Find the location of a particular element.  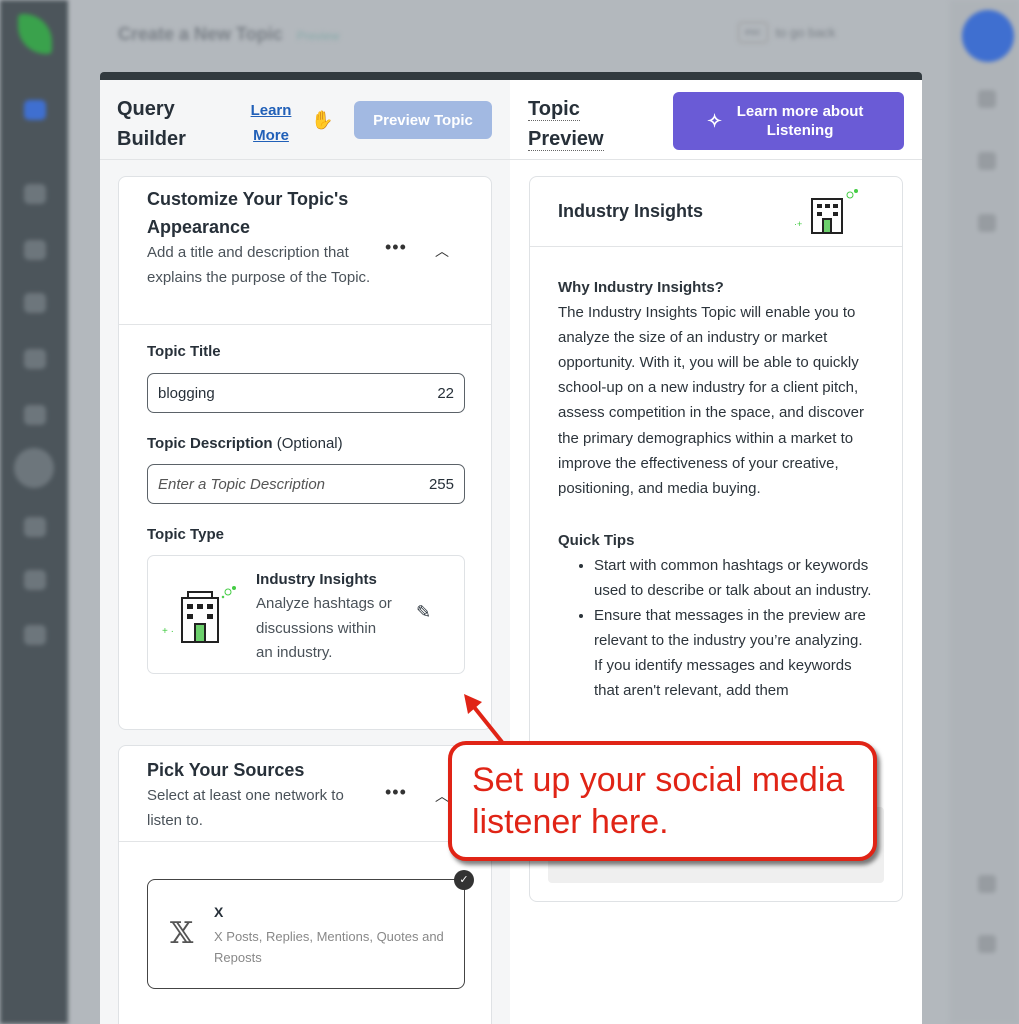

topic-preview-title: Topic Preview is located at coordinates (573, 124).